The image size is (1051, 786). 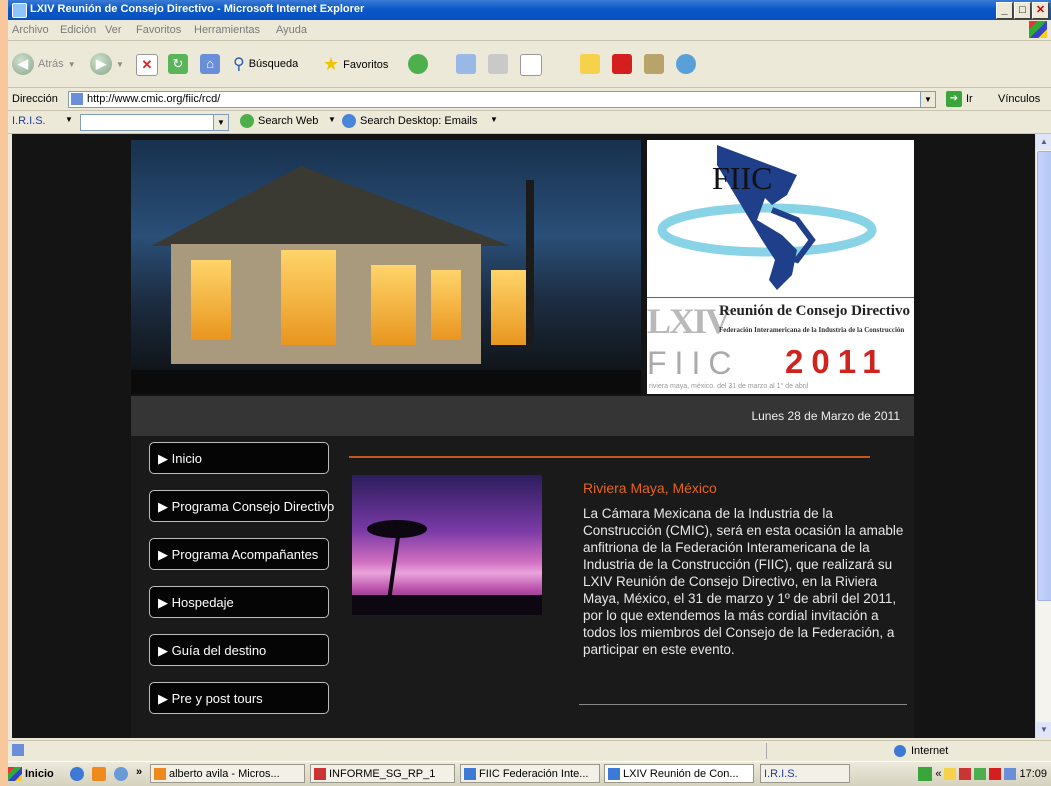 I want to click on nav-guia-destino: ▶ Guía del destino, so click(x=239, y=650).